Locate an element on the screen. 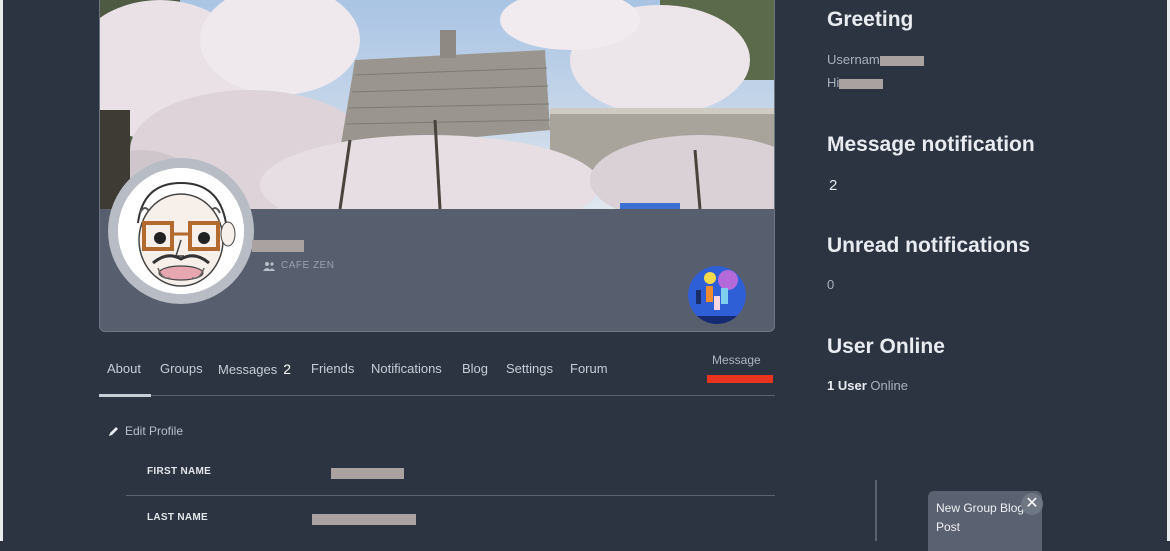  message-notification-count: 2 is located at coordinates (833, 185).